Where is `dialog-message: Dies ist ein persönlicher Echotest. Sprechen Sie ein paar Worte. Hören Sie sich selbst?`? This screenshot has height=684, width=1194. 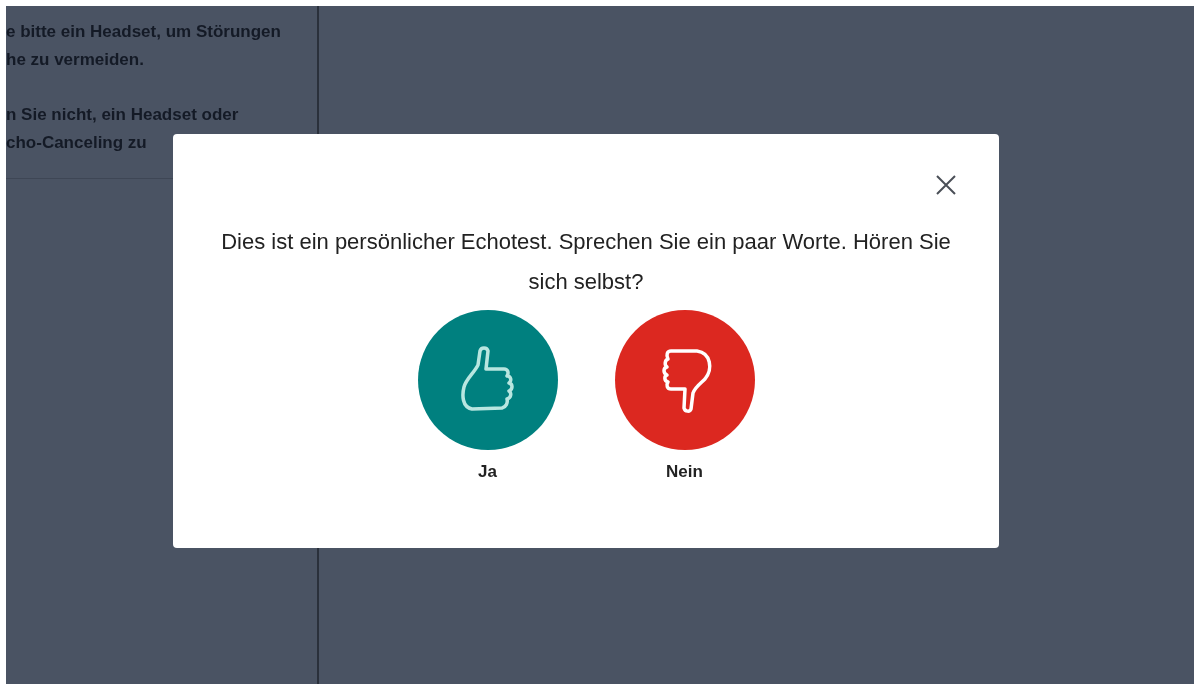
dialog-message: Dies ist ein persönlicher Echotest. Sprechen Sie ein paar Worte. Hören Sie sich selbst? is located at coordinates (586, 262).